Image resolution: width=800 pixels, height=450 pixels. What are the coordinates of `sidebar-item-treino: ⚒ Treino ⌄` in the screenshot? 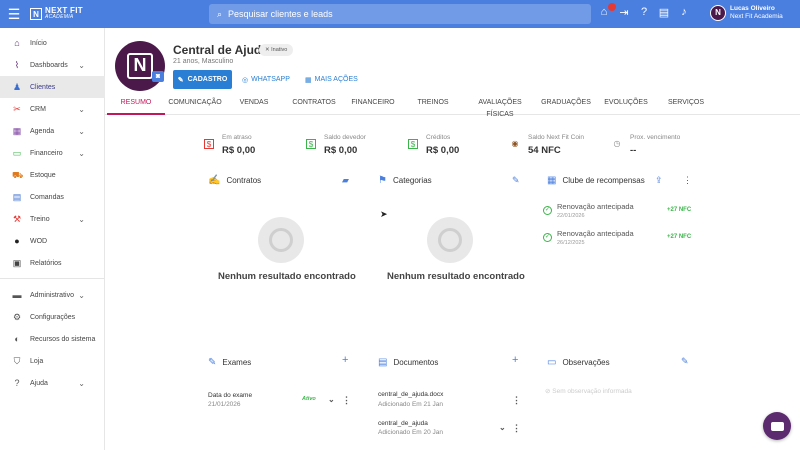 It's located at (52, 219).